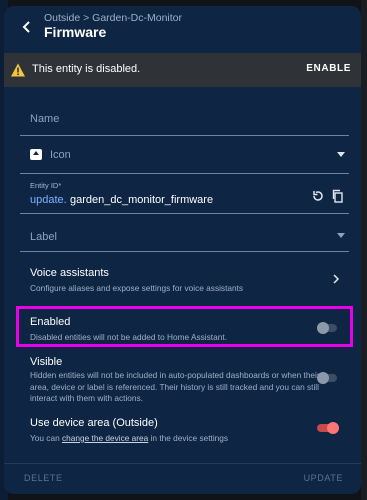  I want to click on chevron-left-icon, so click(26, 27).